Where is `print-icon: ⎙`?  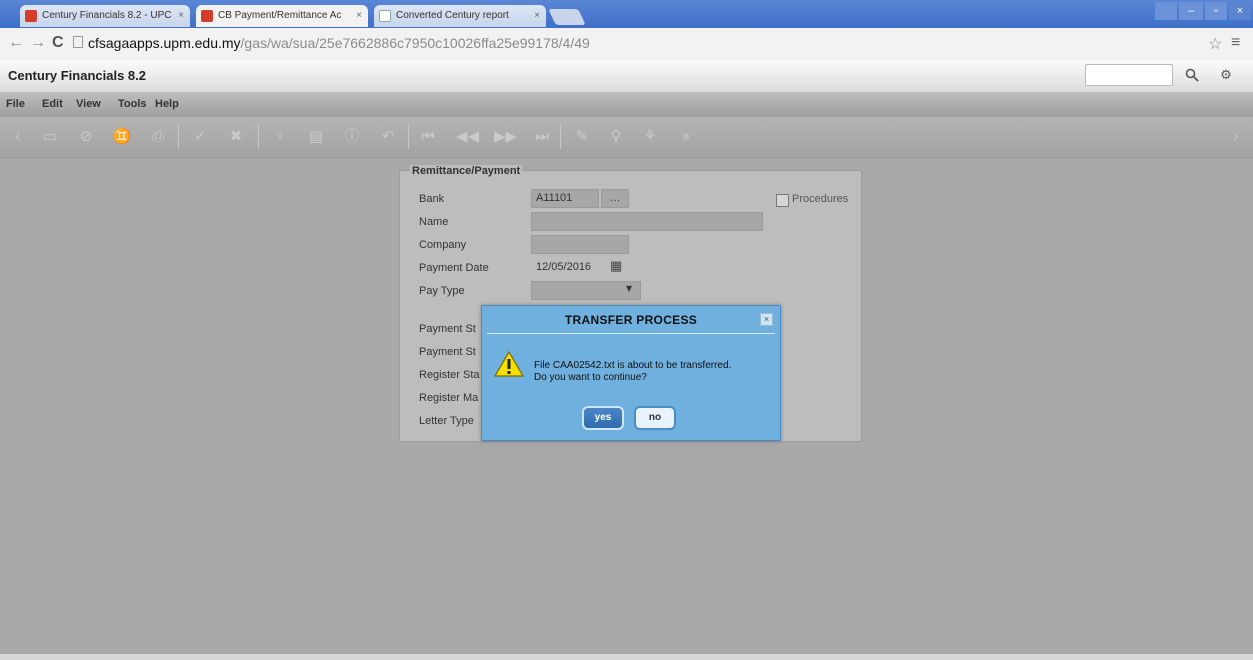 print-icon: ⎙ is located at coordinates (158, 137).